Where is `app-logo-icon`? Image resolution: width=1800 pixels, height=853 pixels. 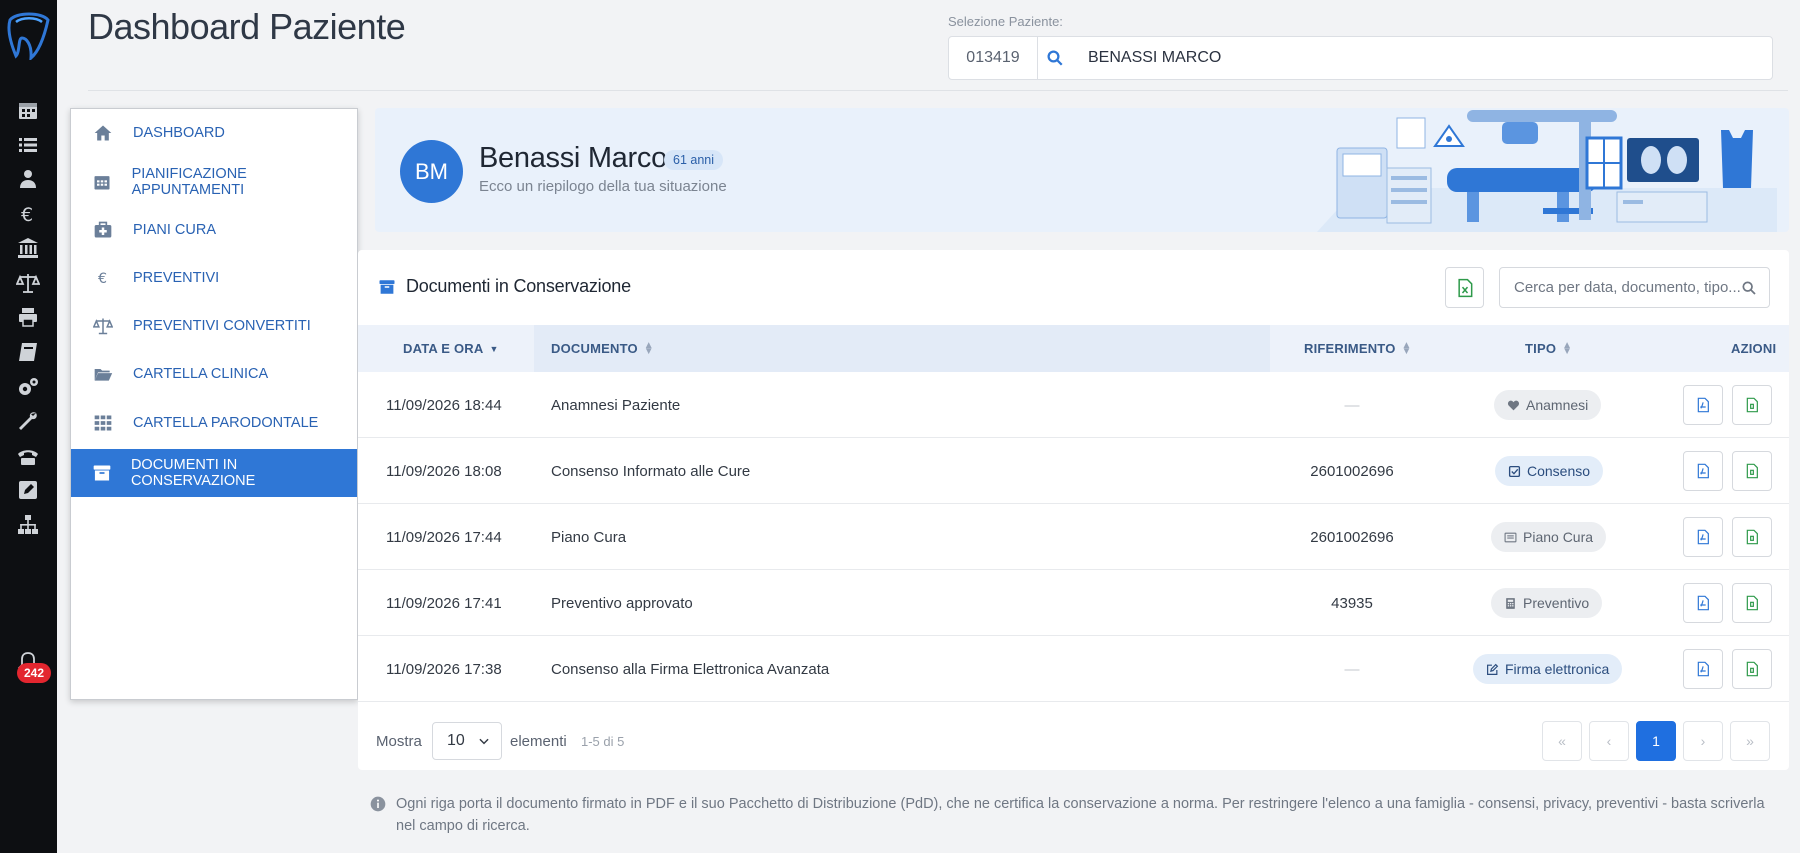 app-logo-icon is located at coordinates (29, 35).